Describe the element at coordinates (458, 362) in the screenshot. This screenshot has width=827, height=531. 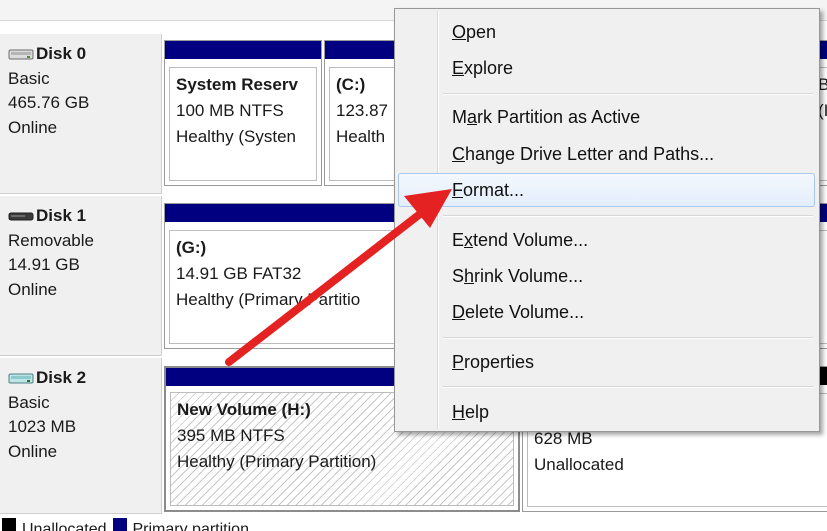
I see `menu-label-accelerator: P` at that location.